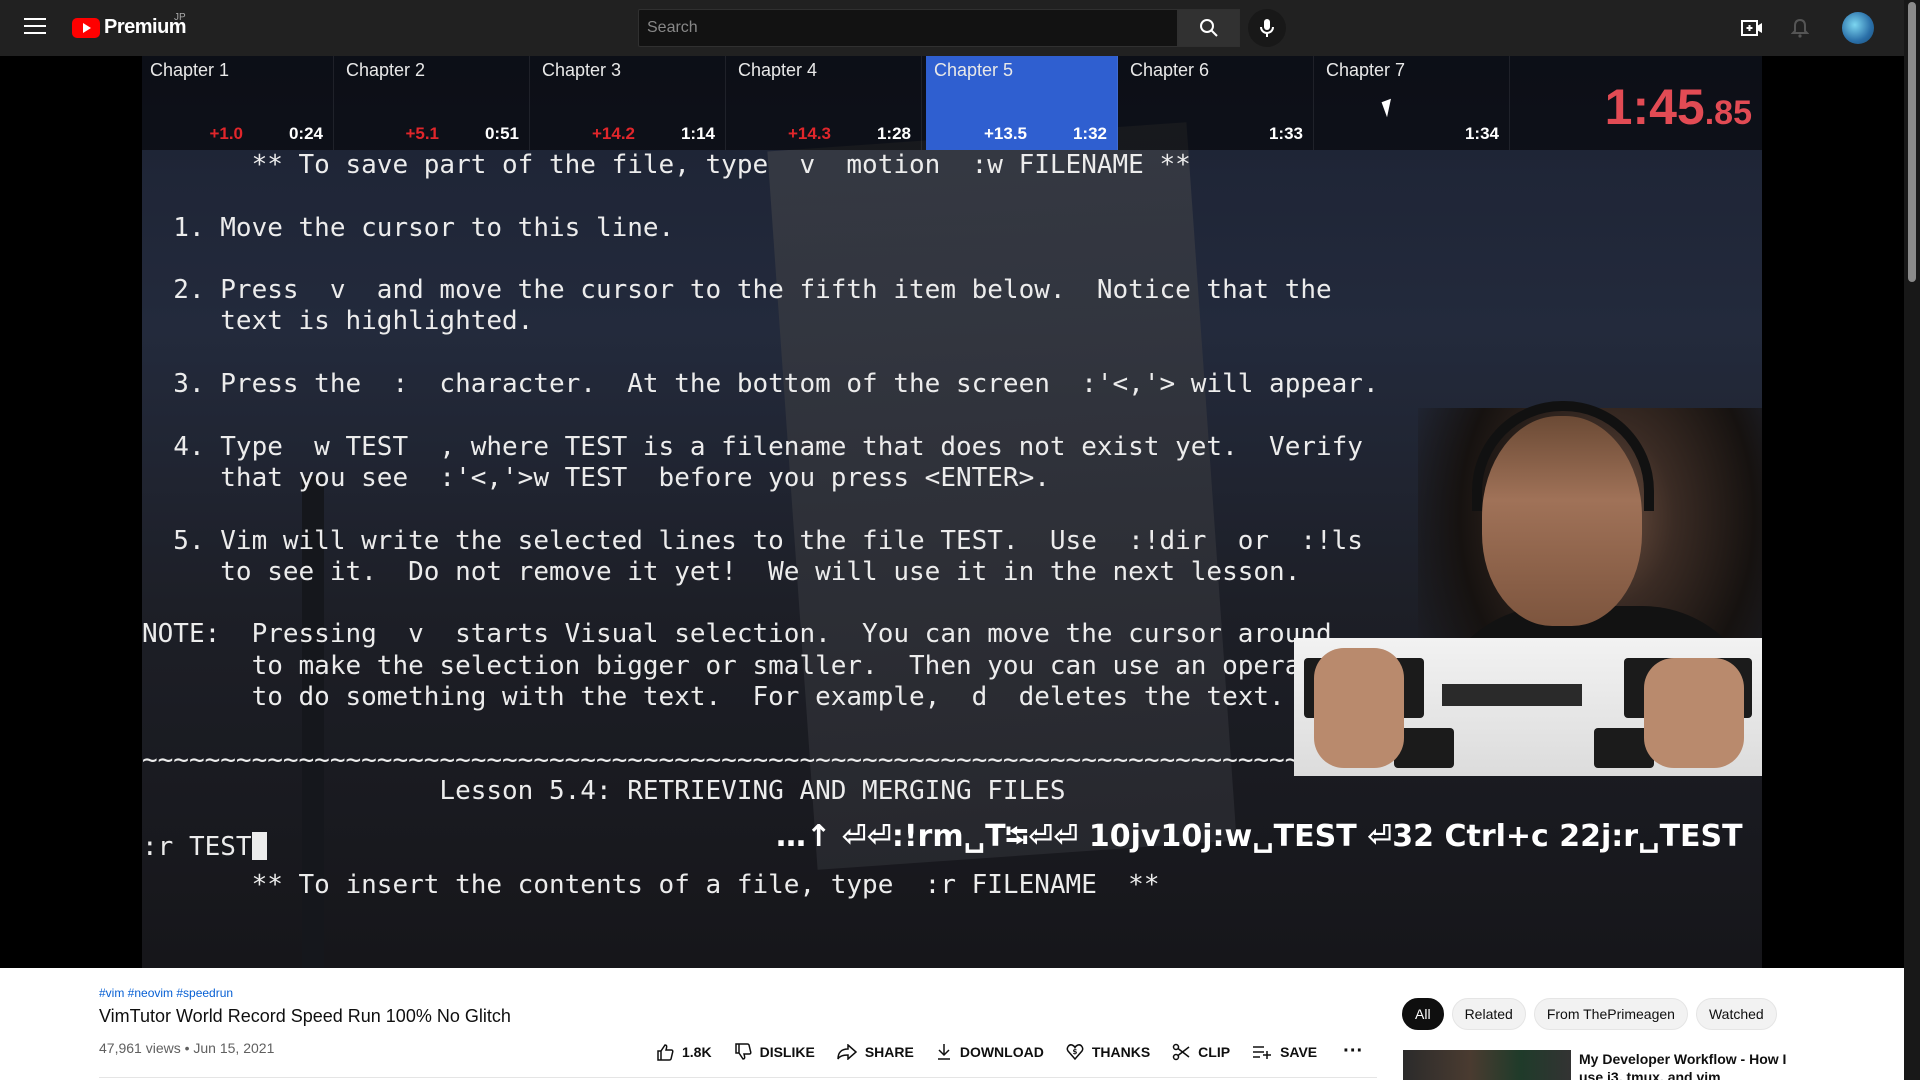 The image size is (1920, 1080). I want to click on clip-button: CLIP, so click(1201, 1052).